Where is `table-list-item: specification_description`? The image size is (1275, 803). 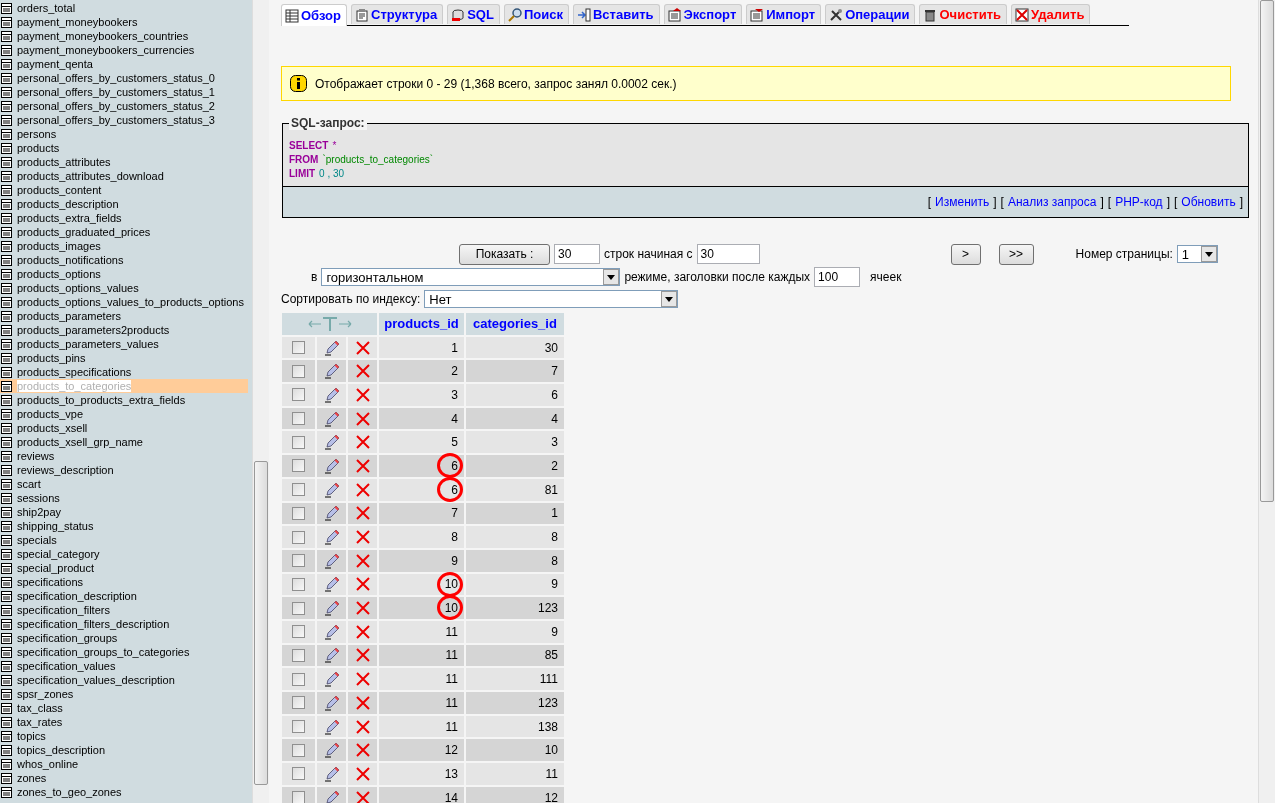 table-list-item: specification_description is located at coordinates (124, 596).